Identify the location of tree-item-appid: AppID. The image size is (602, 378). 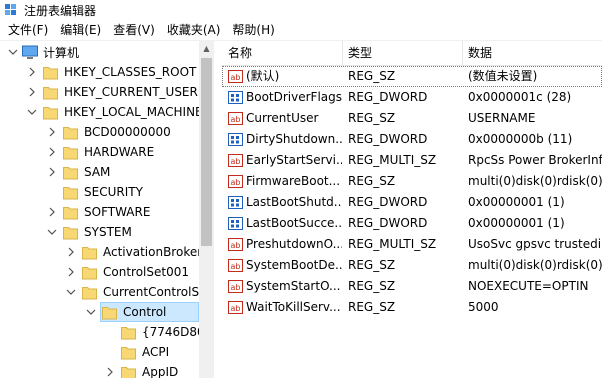
(149, 370).